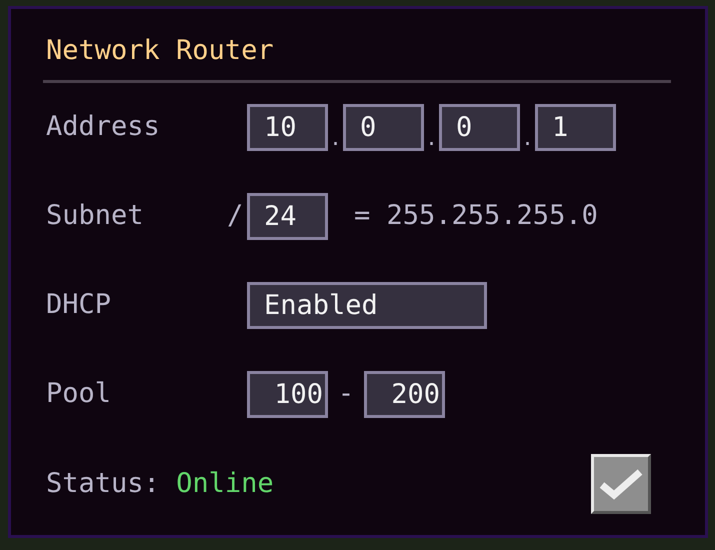  I want to click on pool-end-field: 200, so click(404, 394).